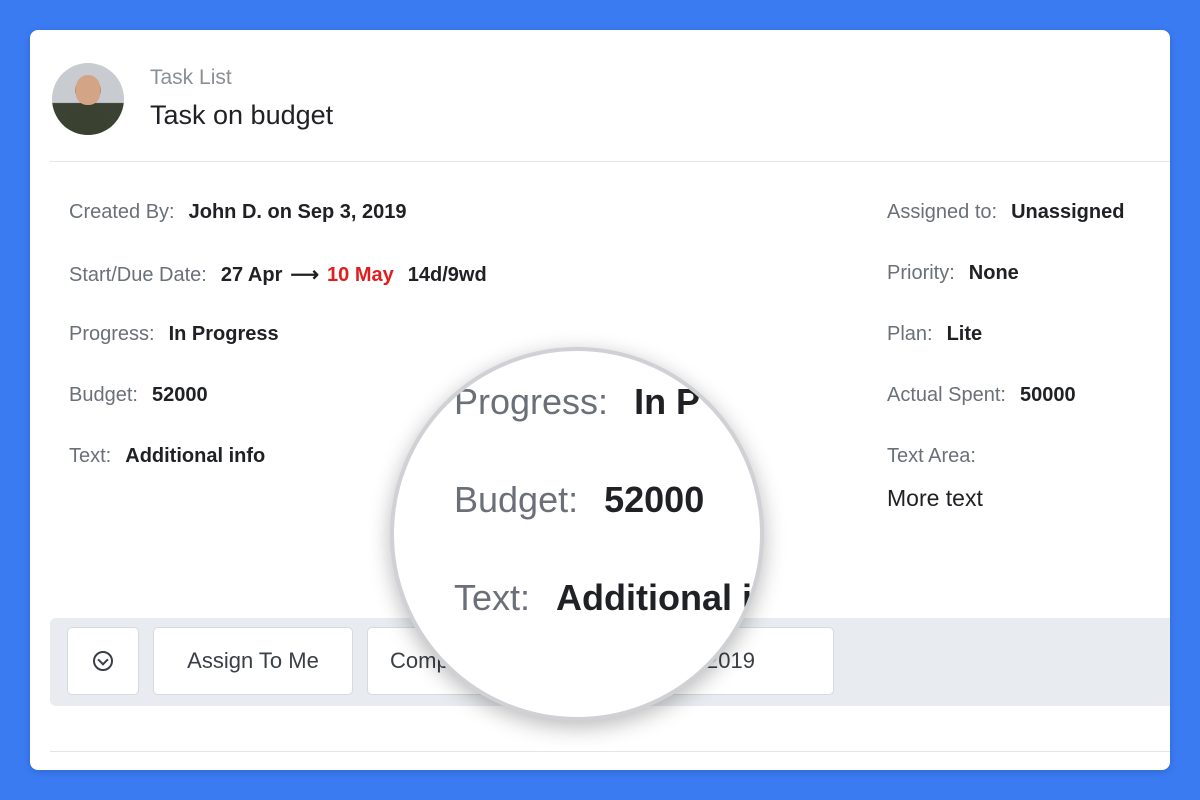 The width and height of the screenshot is (1200, 800). I want to click on breadcrumb: Task List, so click(191, 78).